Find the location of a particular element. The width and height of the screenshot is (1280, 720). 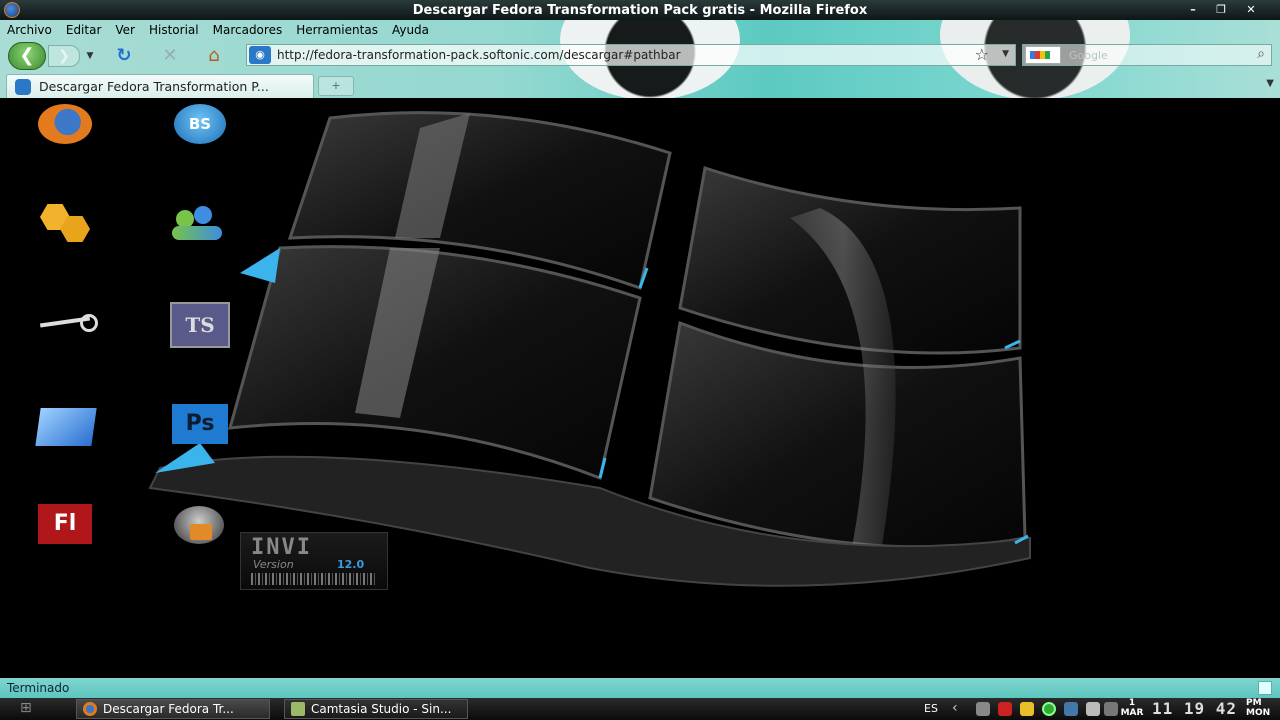

search-placeholder: Google is located at coordinates (1088, 55).